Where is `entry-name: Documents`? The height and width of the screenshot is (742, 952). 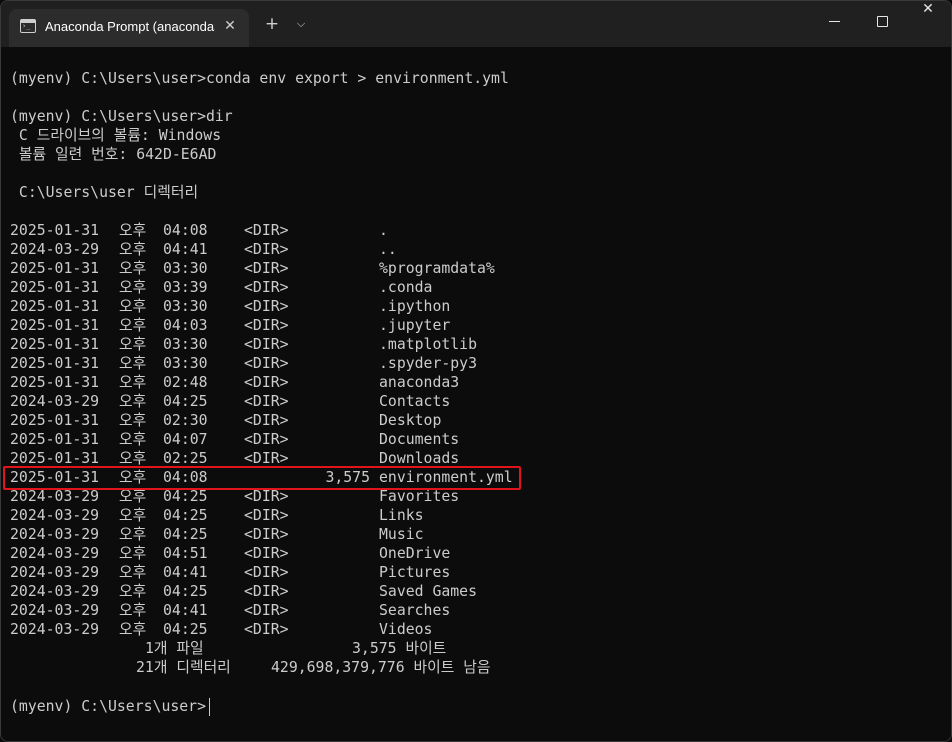
entry-name: Documents is located at coordinates (419, 439).